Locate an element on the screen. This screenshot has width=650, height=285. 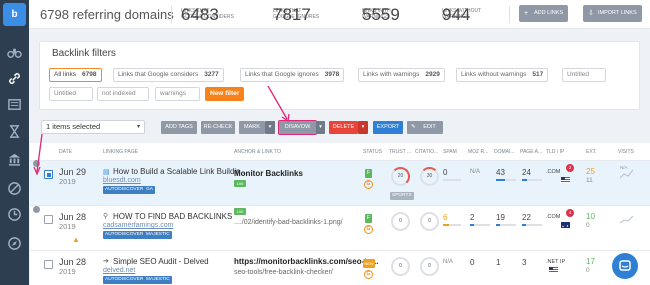
hourglass-icon is located at coordinates (14, 131).